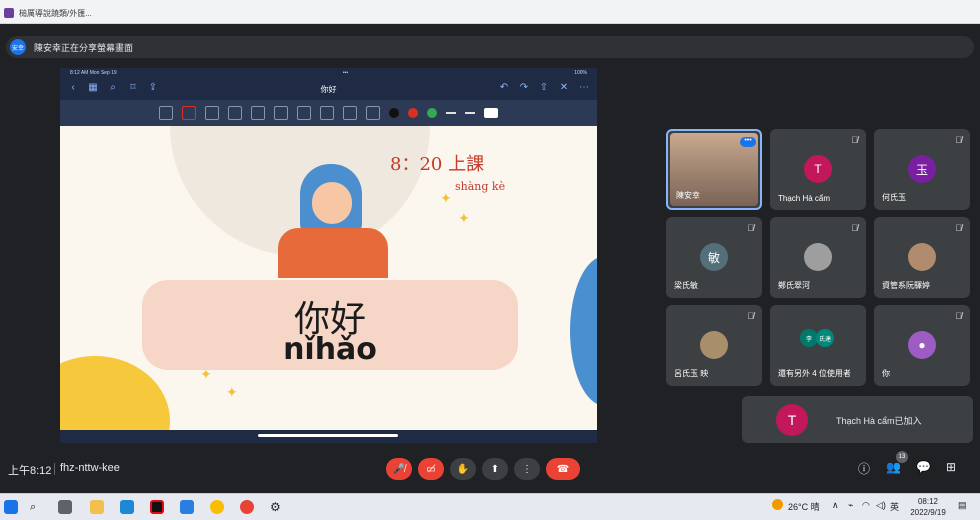  What do you see at coordinates (922, 257) in the screenshot?
I see `participant-tile: 🎙̸ 資管系阮驛婷` at bounding box center [922, 257].